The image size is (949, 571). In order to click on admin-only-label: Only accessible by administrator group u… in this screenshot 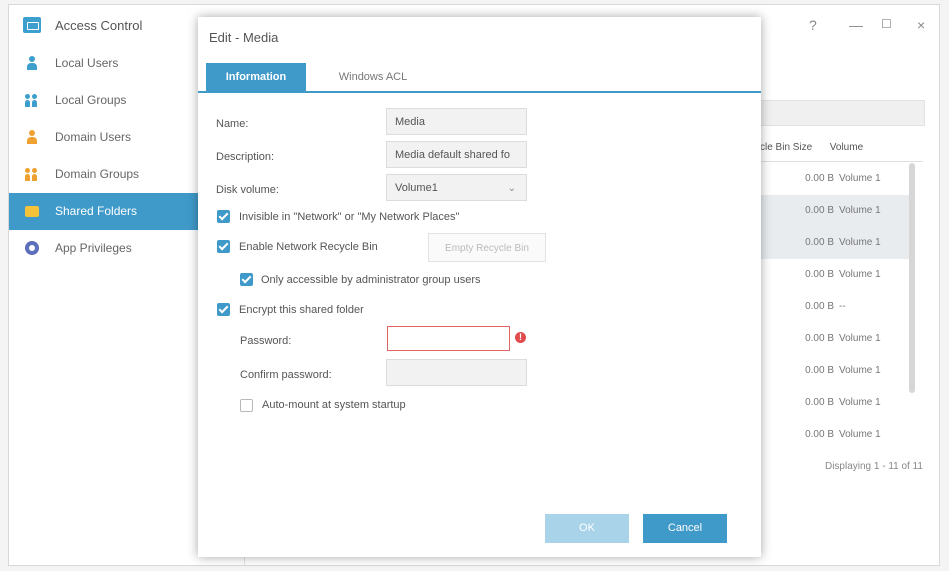, I will do `click(371, 280)`.